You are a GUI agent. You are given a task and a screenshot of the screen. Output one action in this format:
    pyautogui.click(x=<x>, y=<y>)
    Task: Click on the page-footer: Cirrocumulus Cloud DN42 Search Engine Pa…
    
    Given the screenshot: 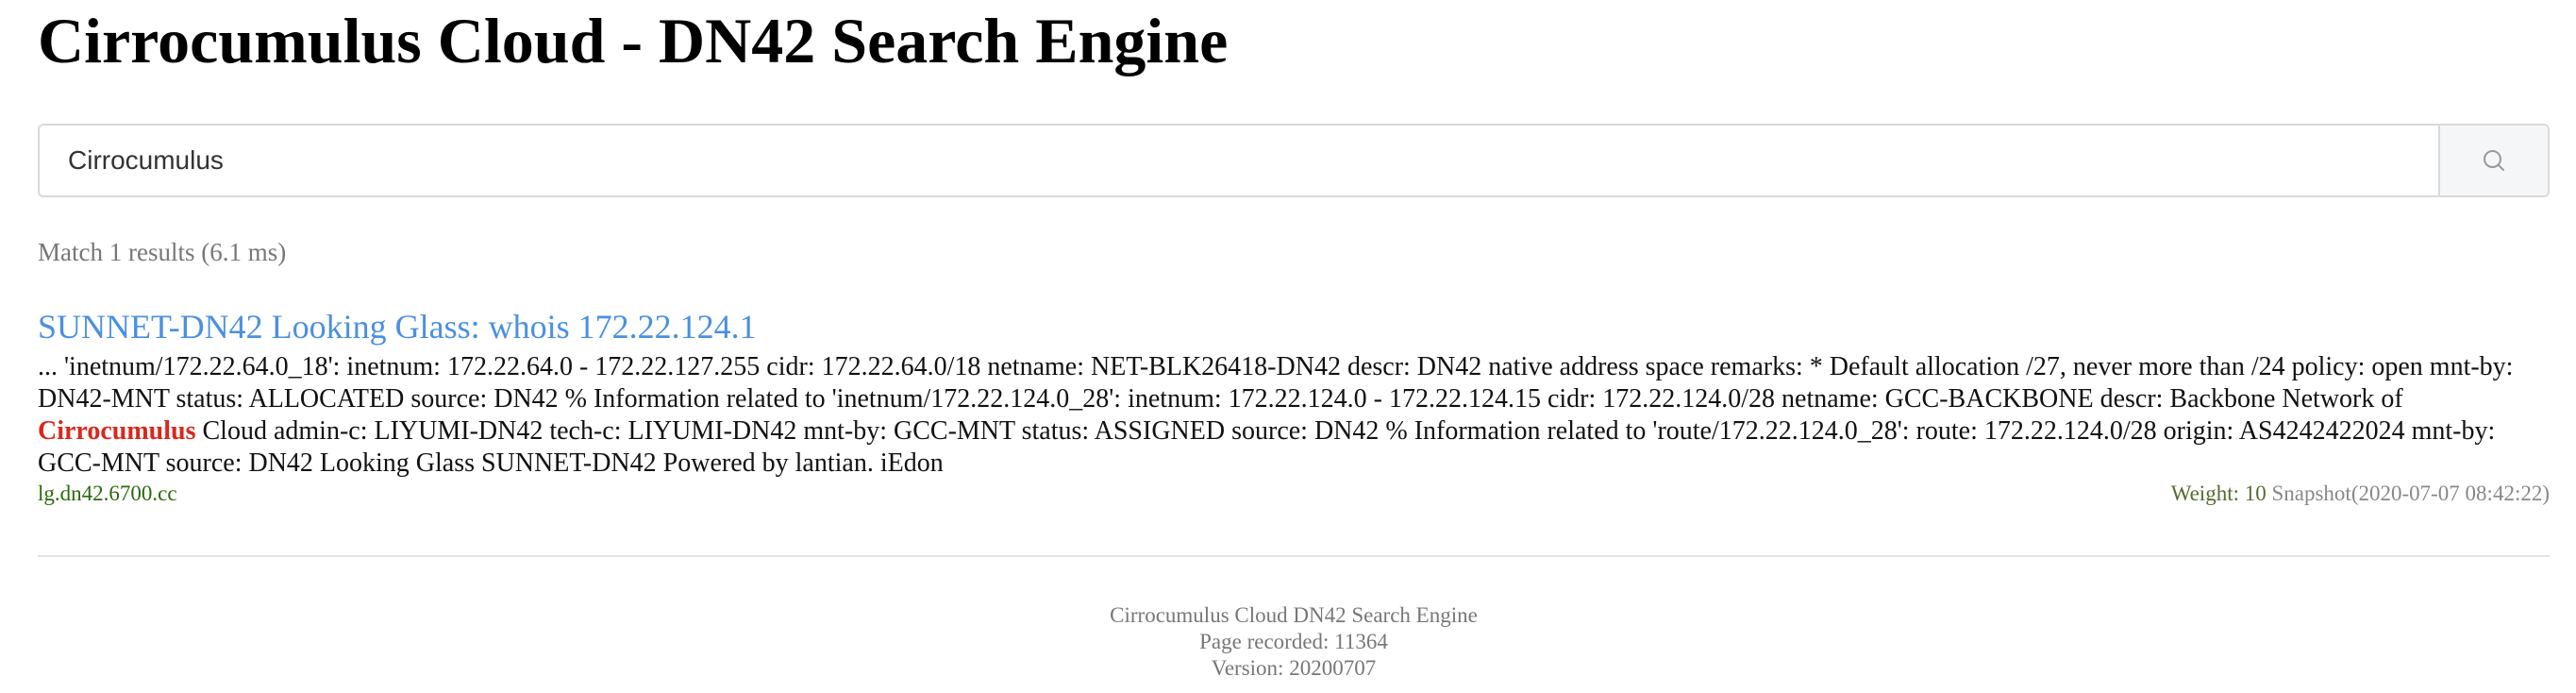 What is the action you would take?
    pyautogui.click(x=1294, y=642)
    